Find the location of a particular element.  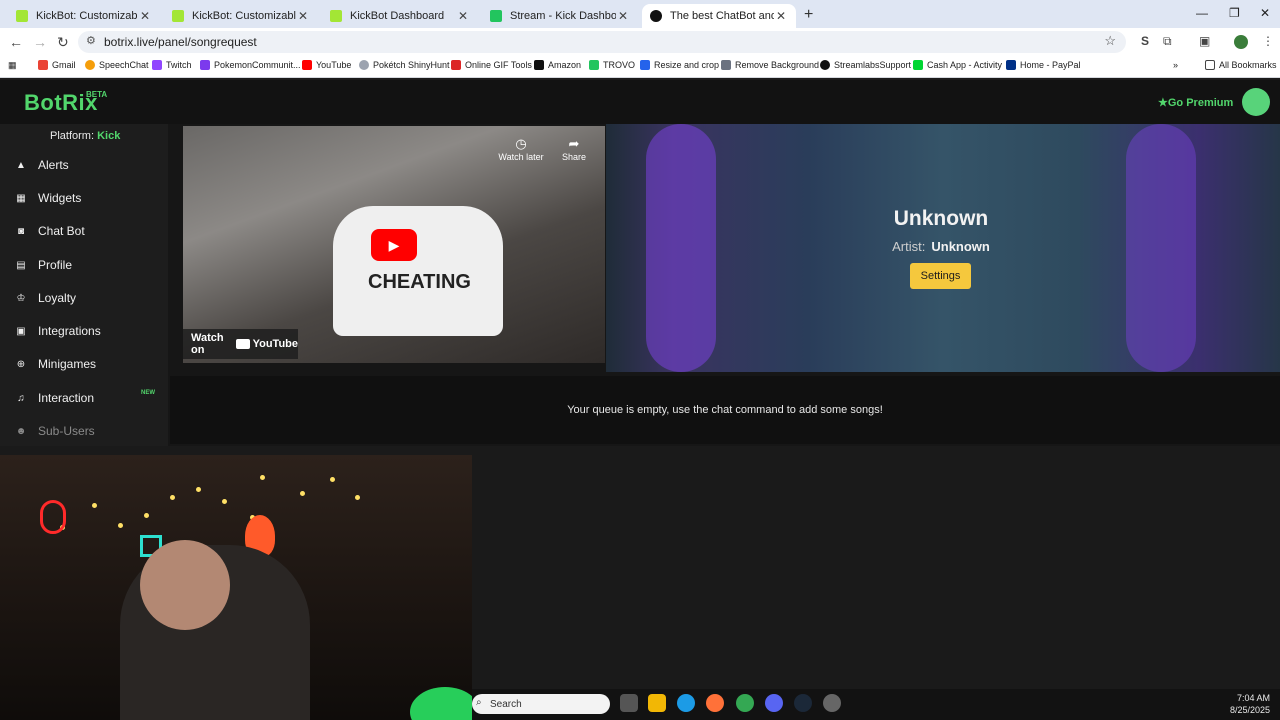

all-bookmarks-button: All Bookmarks is located at coordinates (1241, 65).